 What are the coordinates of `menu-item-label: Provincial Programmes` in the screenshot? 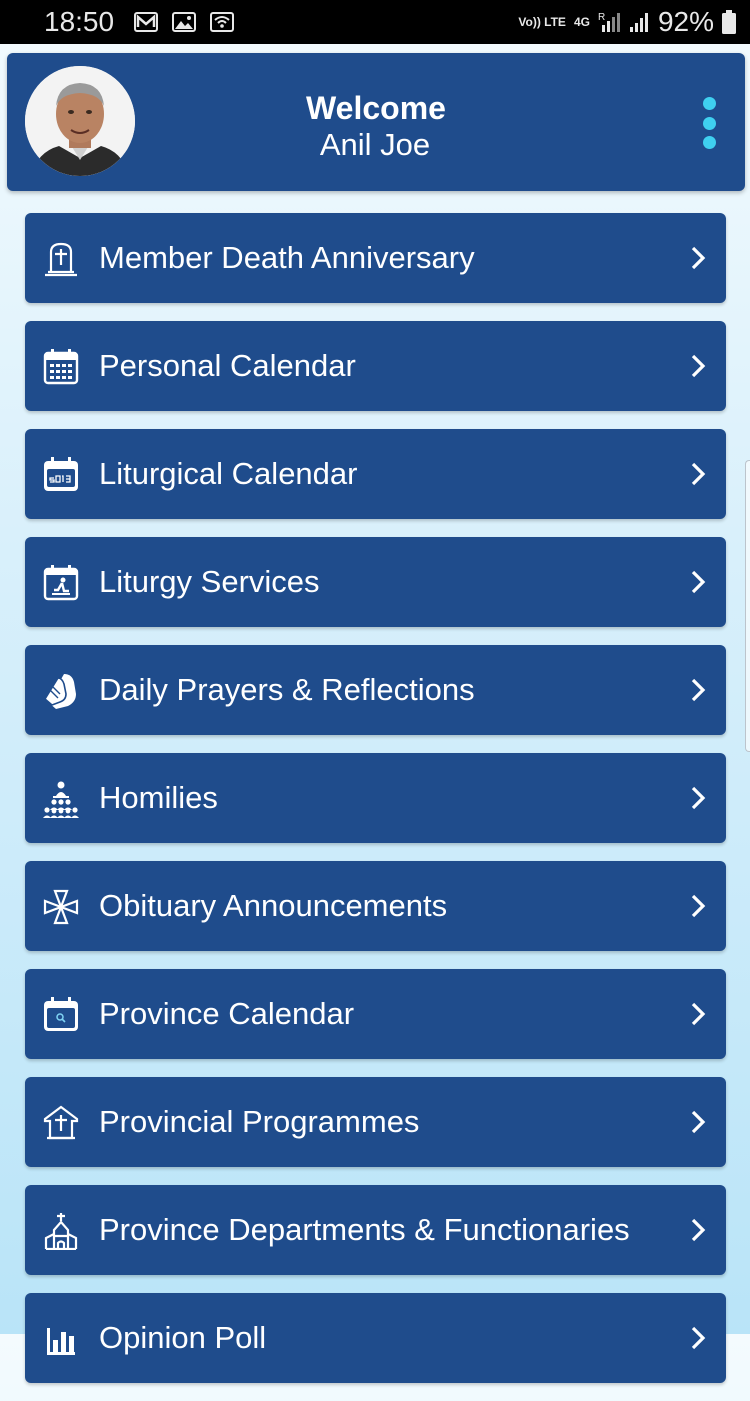 It's located at (259, 1121).